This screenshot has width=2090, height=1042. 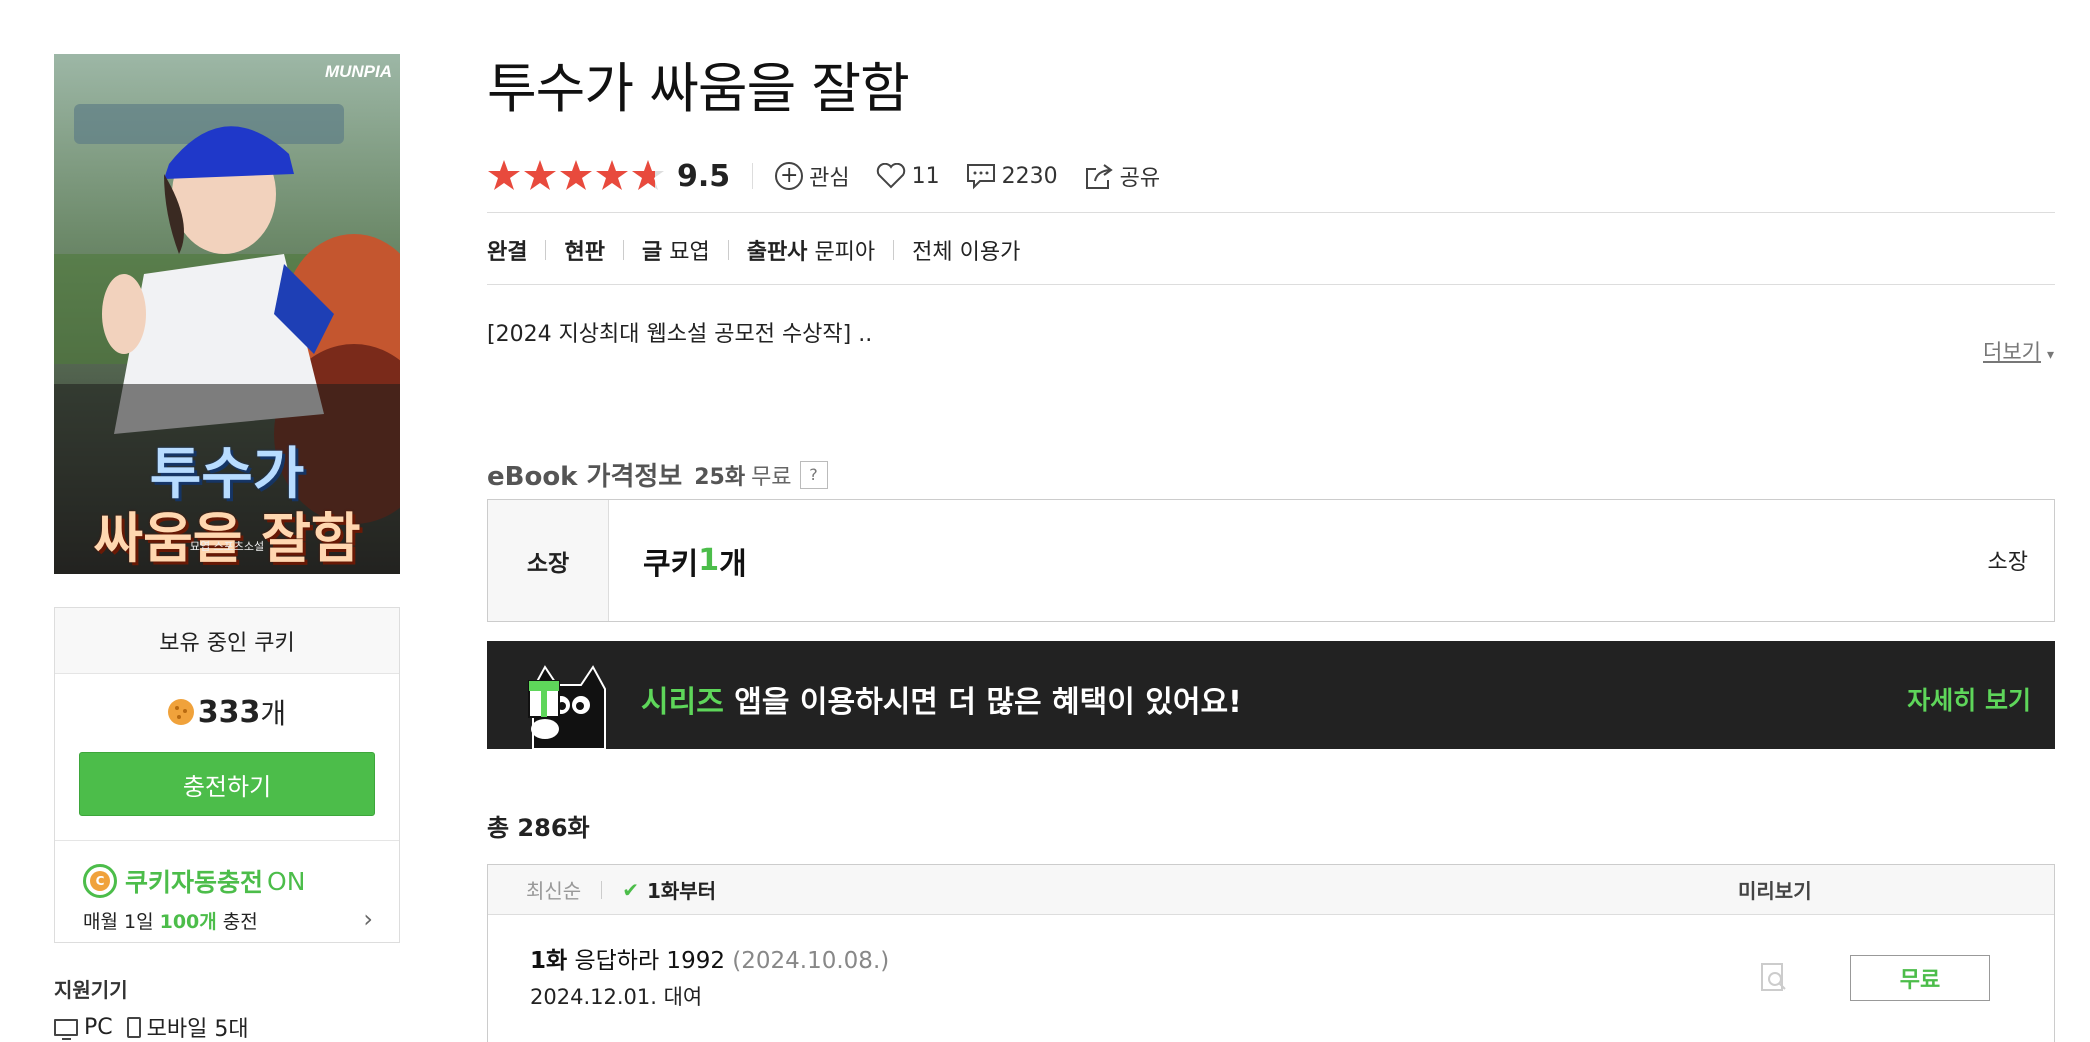 I want to click on check-icon: ✔, so click(x=630, y=889).